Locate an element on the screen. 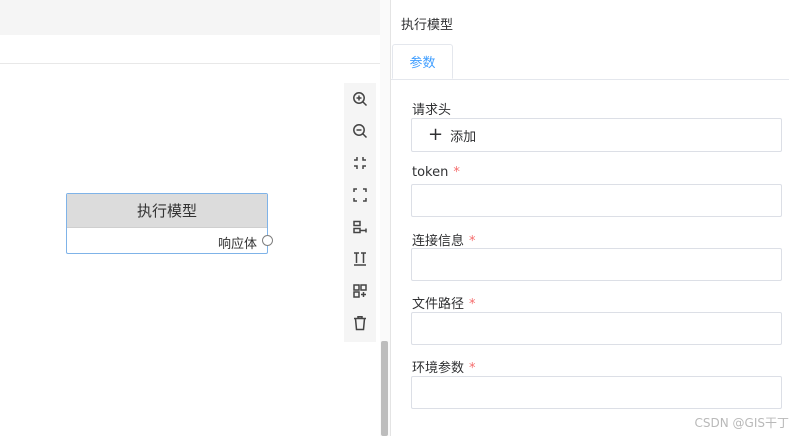 The height and width of the screenshot is (436, 799). watermark: CSDN @GIS干丁 is located at coordinates (741, 423).